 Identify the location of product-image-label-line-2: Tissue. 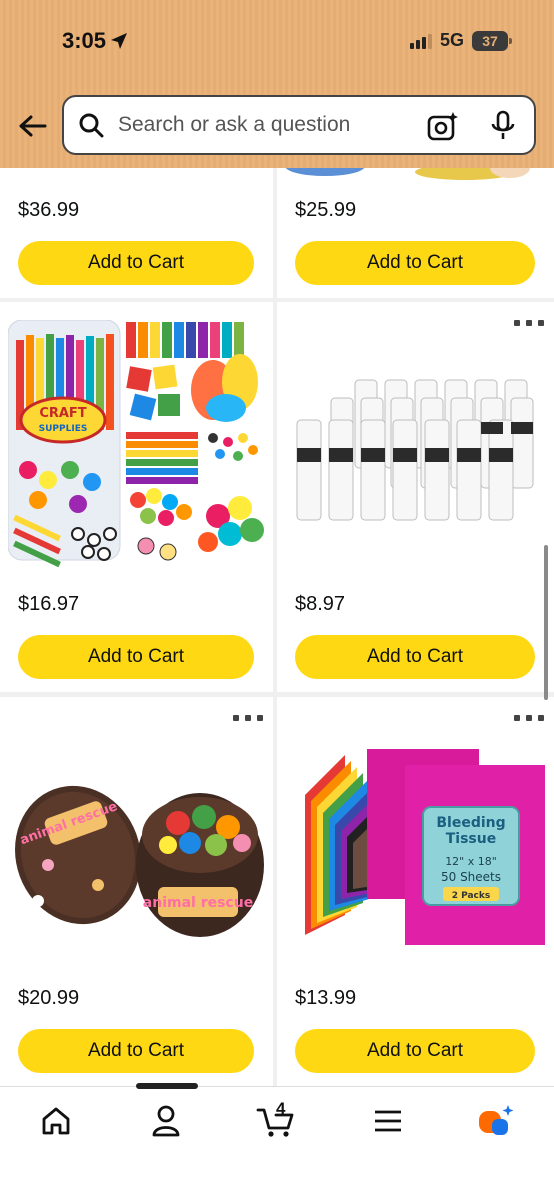
(471, 839).